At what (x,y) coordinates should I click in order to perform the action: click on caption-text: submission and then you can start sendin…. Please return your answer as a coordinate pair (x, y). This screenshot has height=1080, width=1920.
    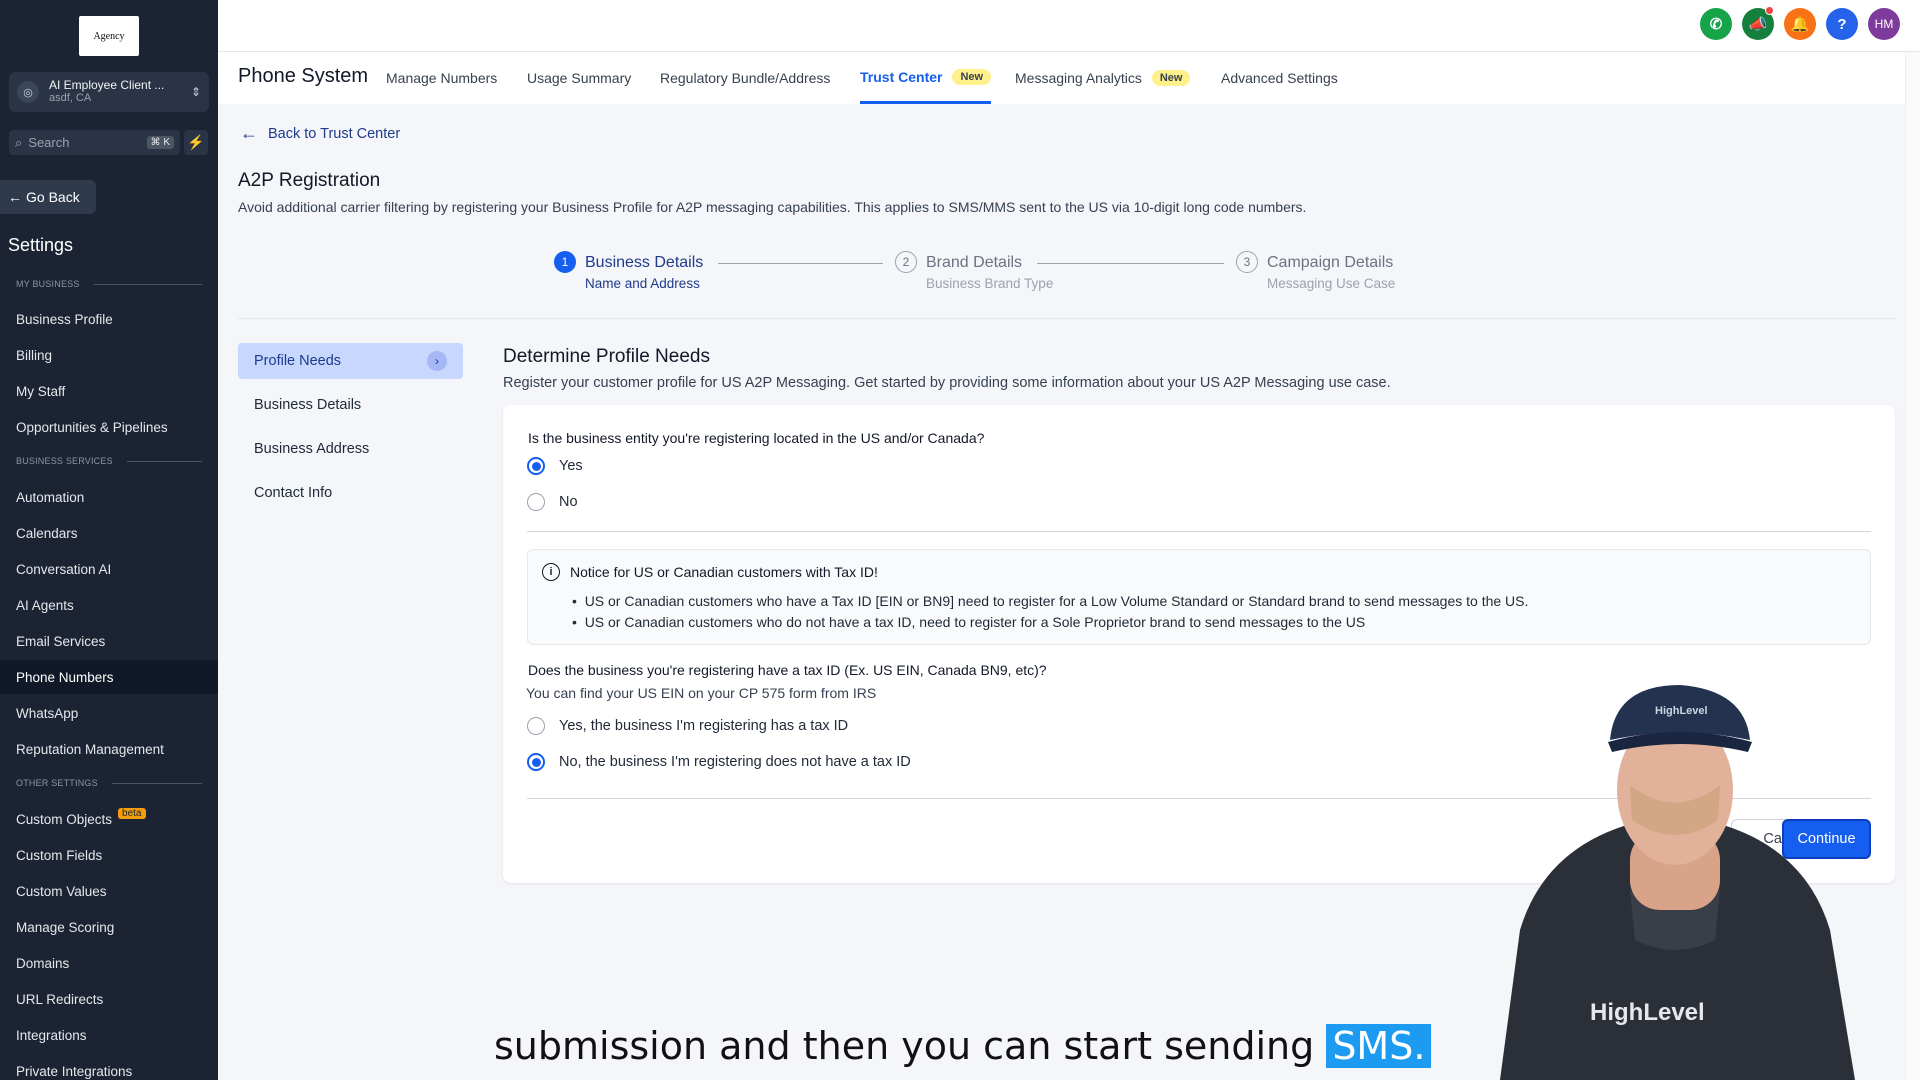
    Looking at the image, I should click on (904, 1046).